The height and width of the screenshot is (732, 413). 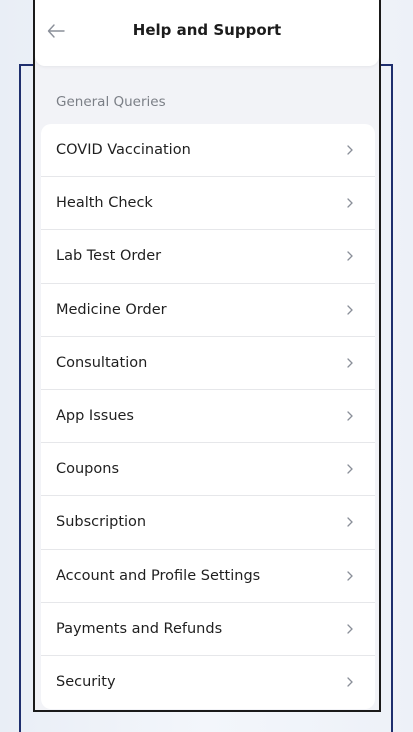 I want to click on list-item-subscription: Subscription, so click(x=208, y=523).